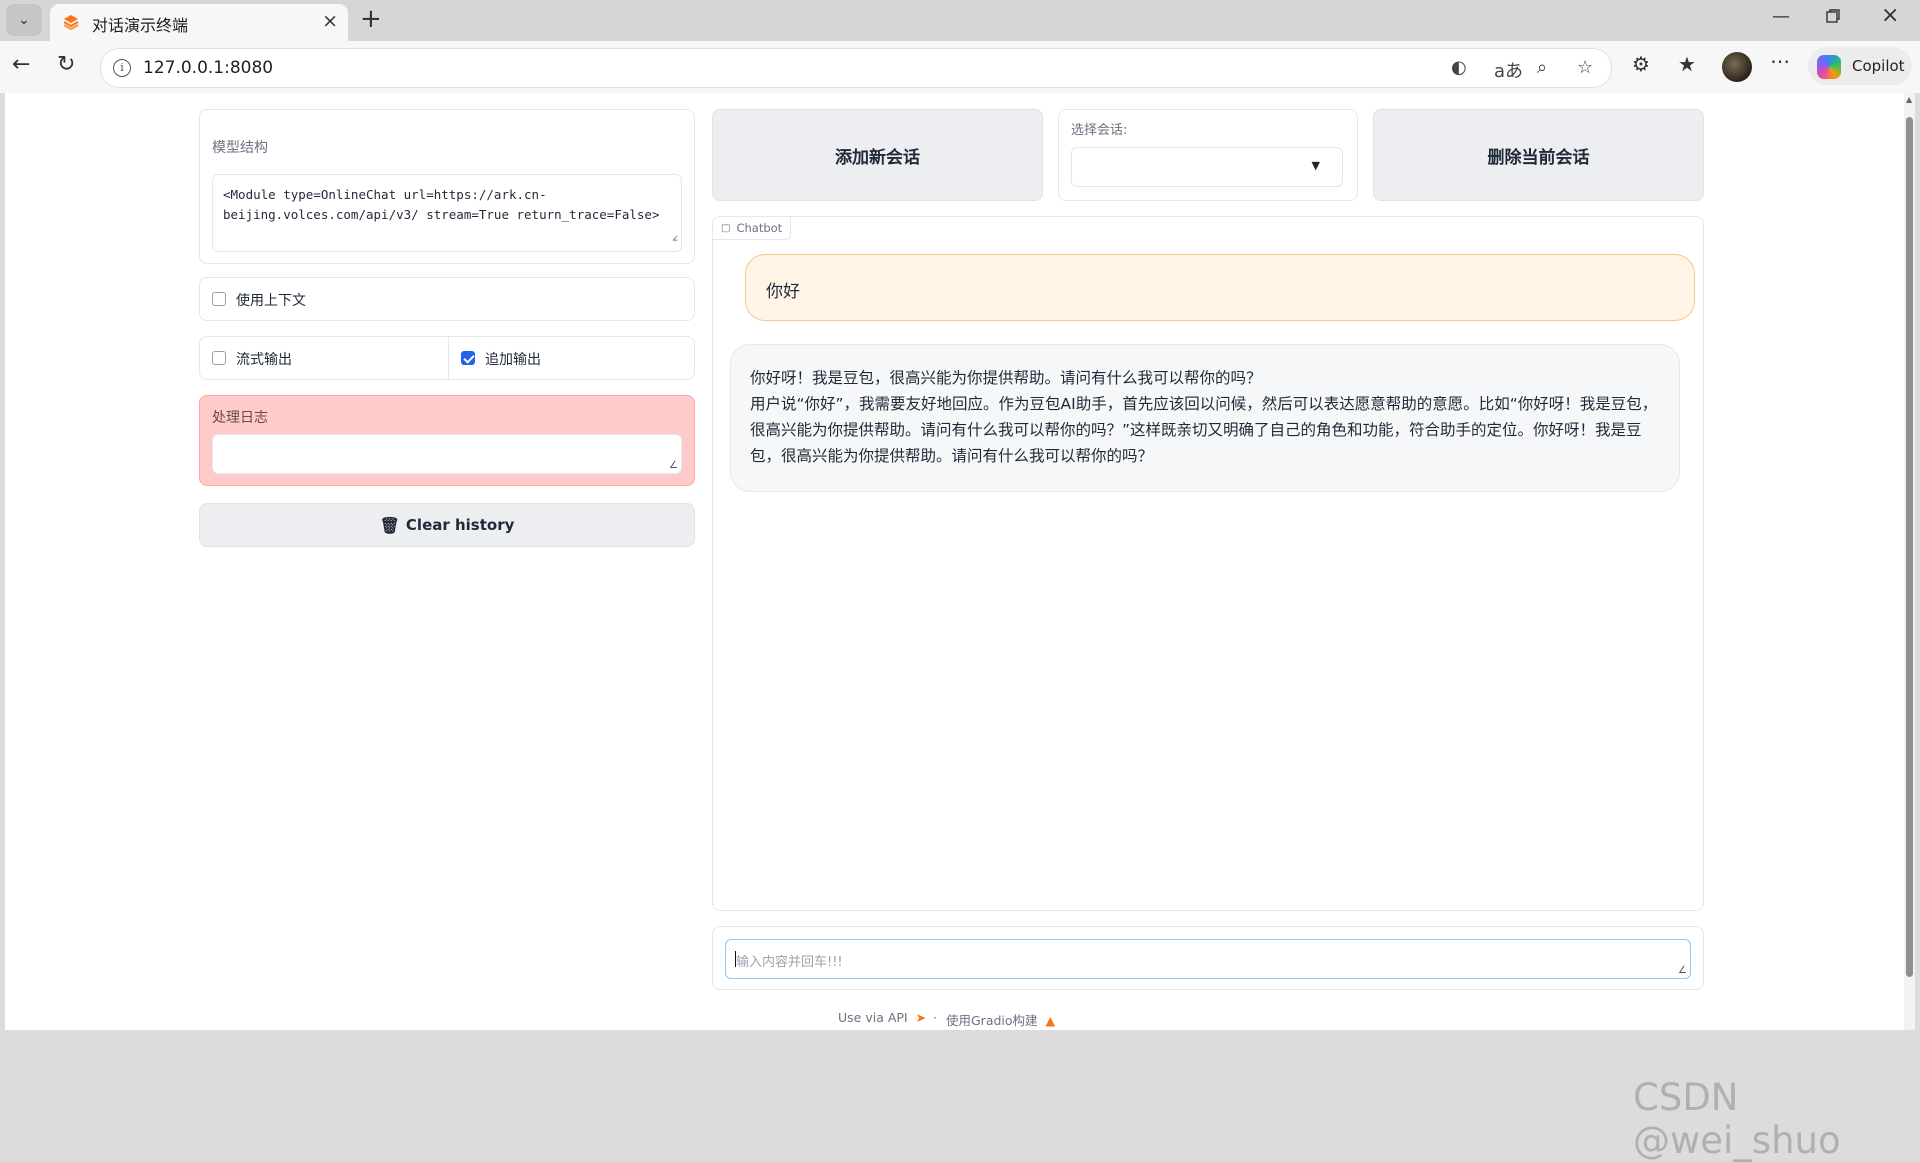 Image resolution: width=1920 pixels, height=1162 pixels. Describe the element at coordinates (1315, 165) in the screenshot. I see `dropdown-arrow-icon: ▼` at that location.